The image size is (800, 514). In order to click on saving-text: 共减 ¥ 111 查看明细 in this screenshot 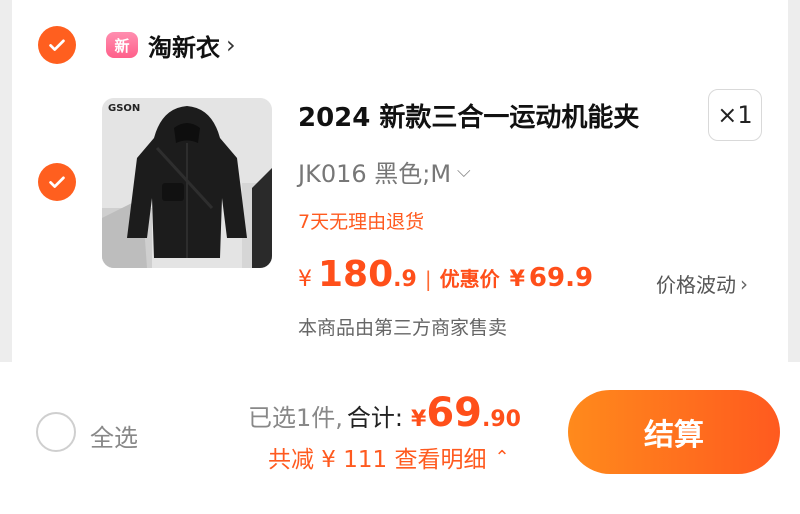, I will do `click(377, 460)`.